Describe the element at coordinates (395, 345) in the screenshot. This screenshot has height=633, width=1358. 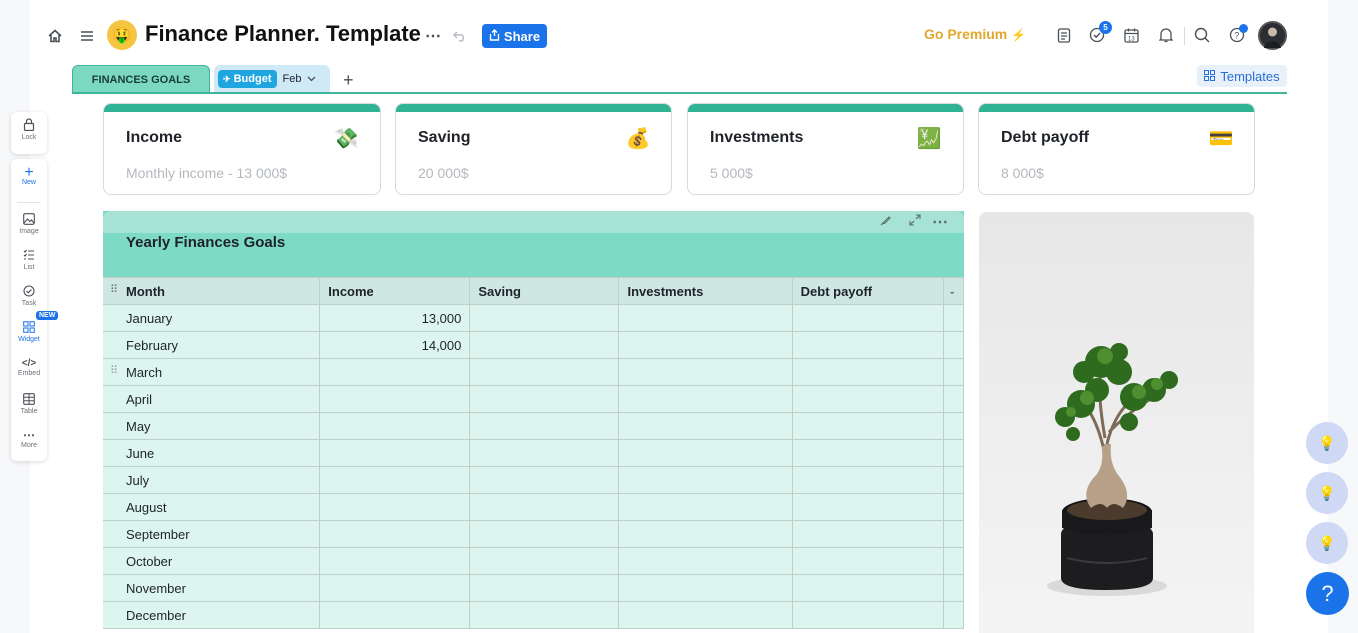
I see `cell-income: 14,000` at that location.